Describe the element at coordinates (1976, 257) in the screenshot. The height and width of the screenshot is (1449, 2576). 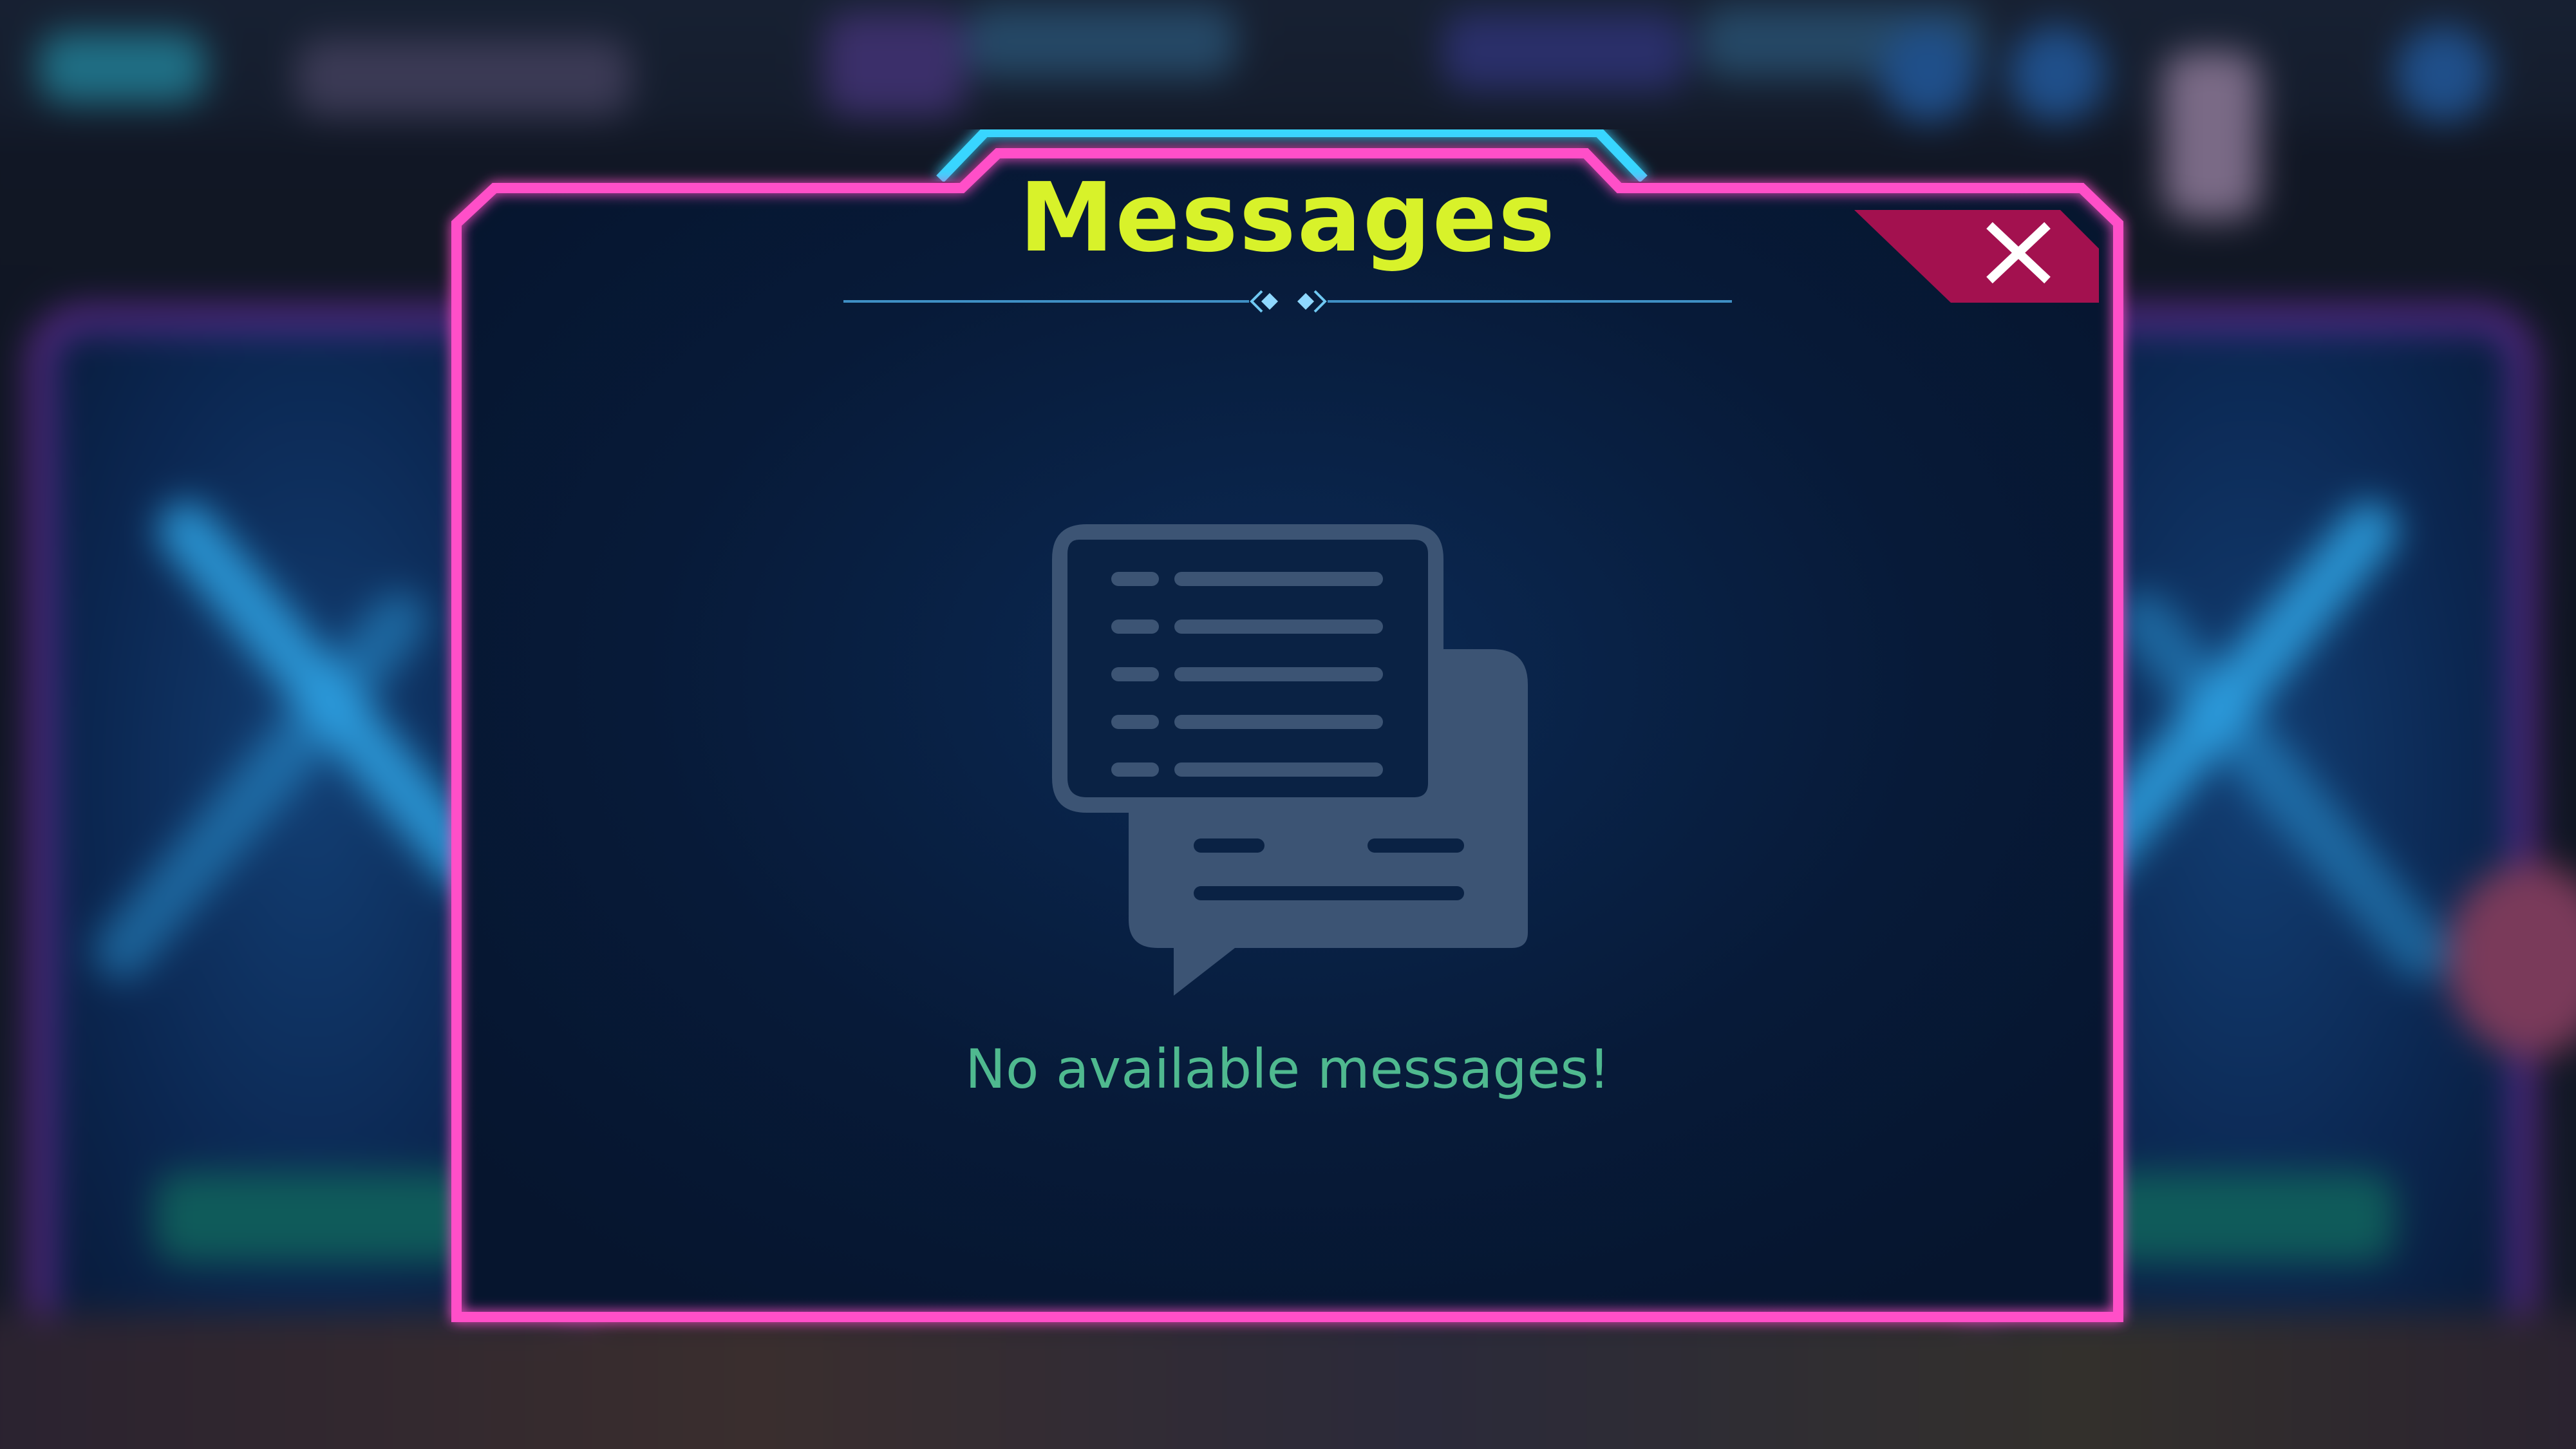
I see `close-button` at that location.